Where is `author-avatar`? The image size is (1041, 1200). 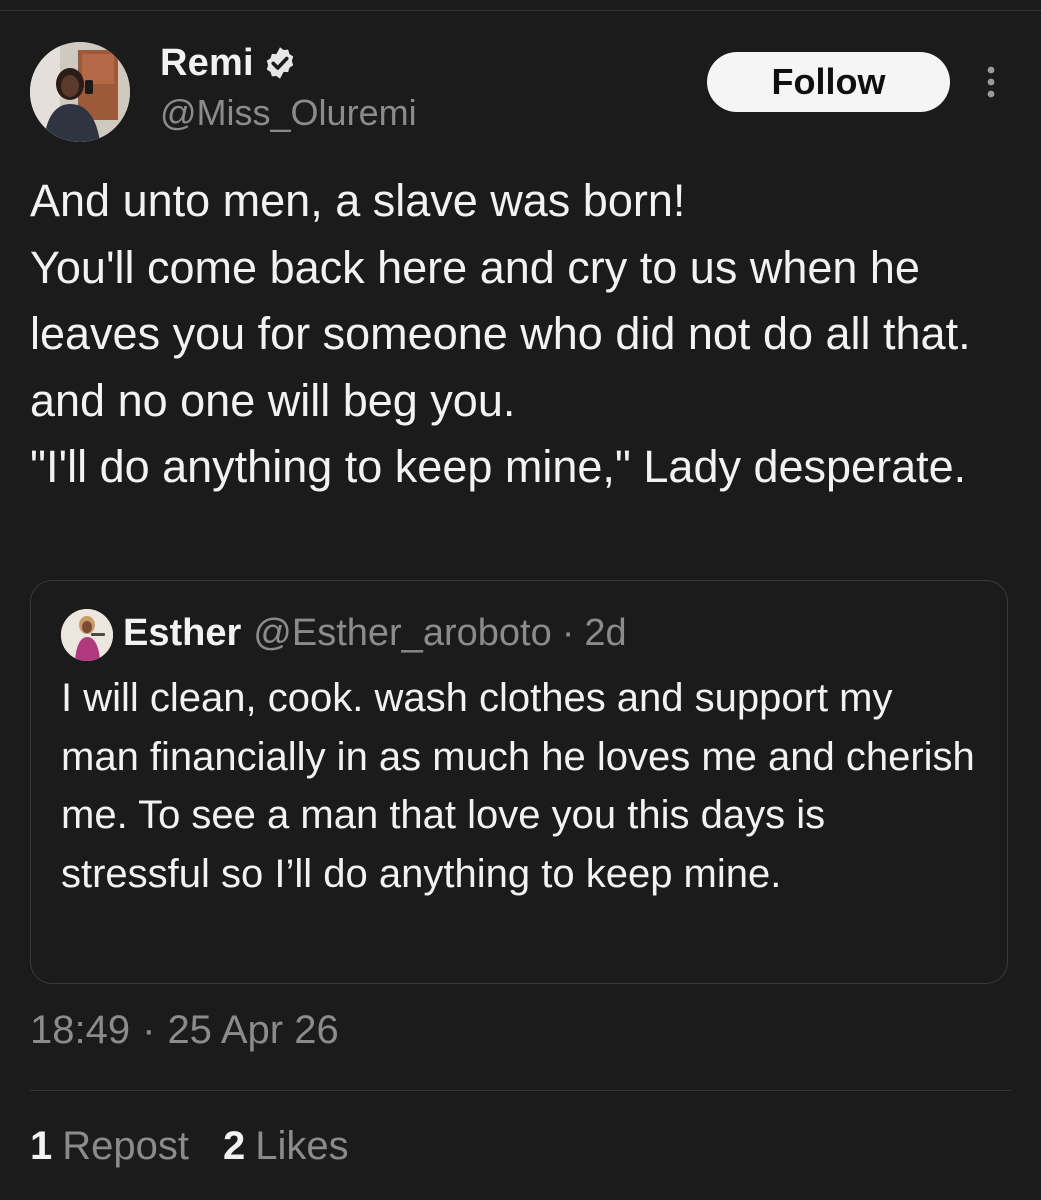 author-avatar is located at coordinates (80, 92).